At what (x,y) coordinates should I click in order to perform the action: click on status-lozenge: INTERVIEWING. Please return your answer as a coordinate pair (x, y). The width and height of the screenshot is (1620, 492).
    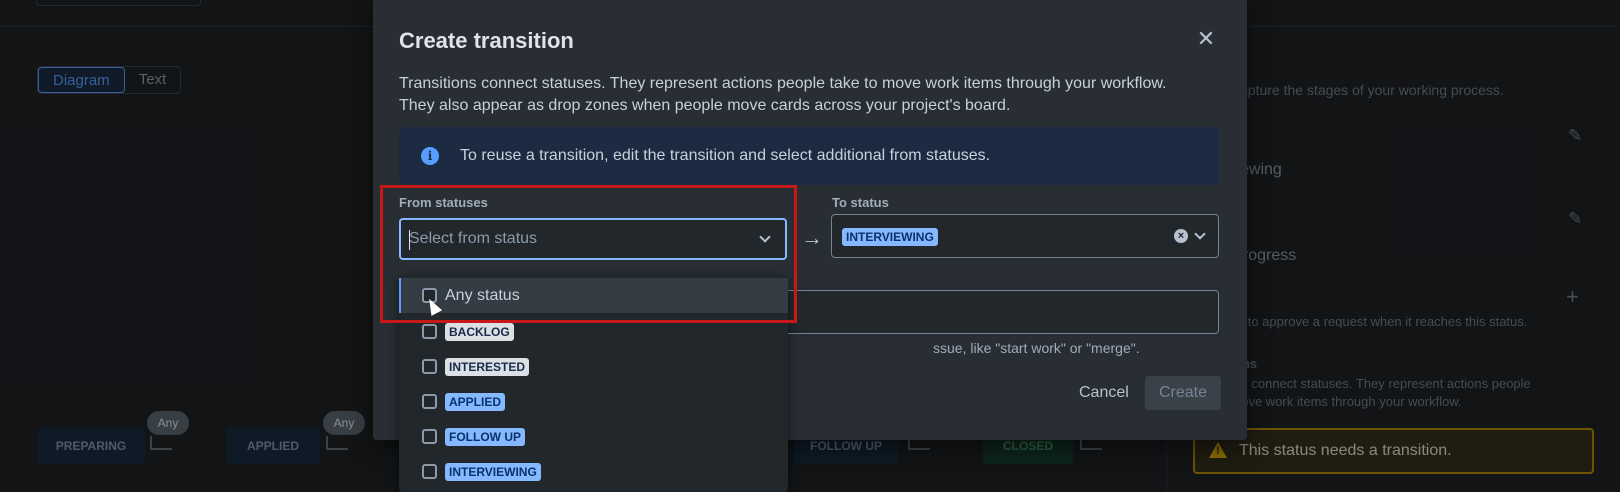
    Looking at the image, I should click on (493, 471).